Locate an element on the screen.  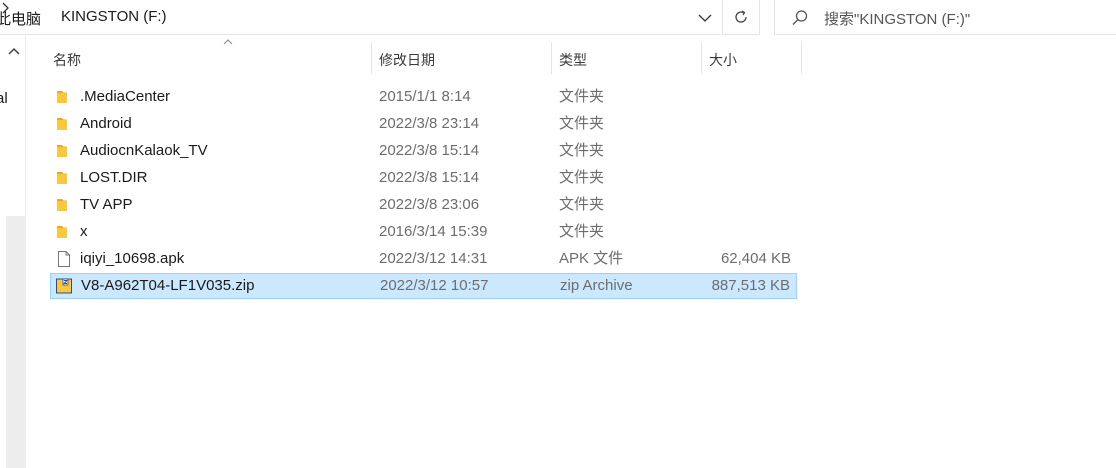
address-bar-row: 此电脑 KINGSTON (F:) 搜索"KINGSTON (F:)" is located at coordinates (558, 18).